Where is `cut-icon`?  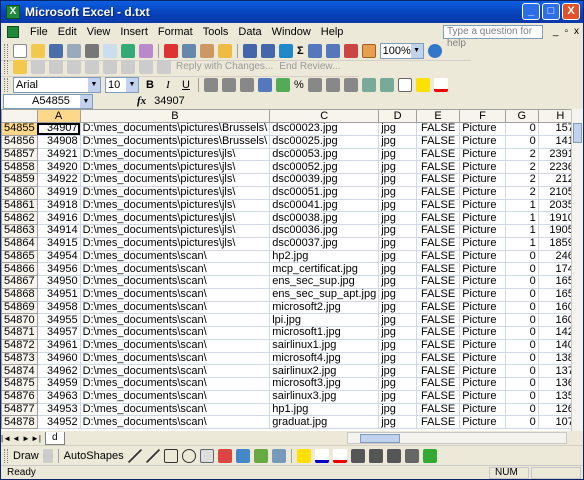
cut-icon is located at coordinates (171, 50).